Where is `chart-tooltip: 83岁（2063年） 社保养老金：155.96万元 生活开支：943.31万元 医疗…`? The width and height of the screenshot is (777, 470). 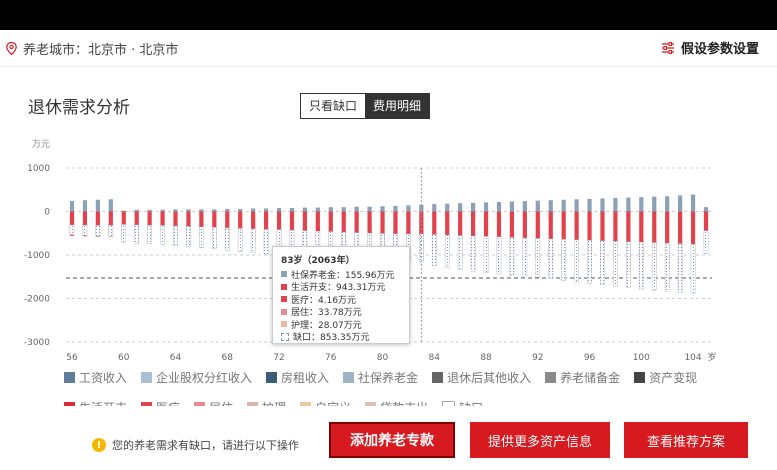
chart-tooltip: 83岁（2063年） 社保养老金：155.96万元 生活开支：943.31万元 医疗… is located at coordinates (341, 295).